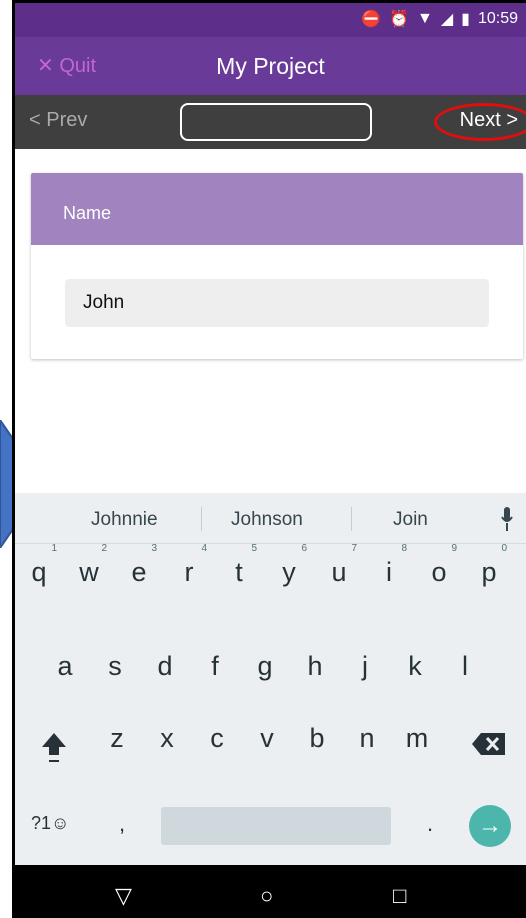 The height and width of the screenshot is (918, 526). Describe the element at coordinates (410, 520) in the screenshot. I see `suggestion-item: Join` at that location.